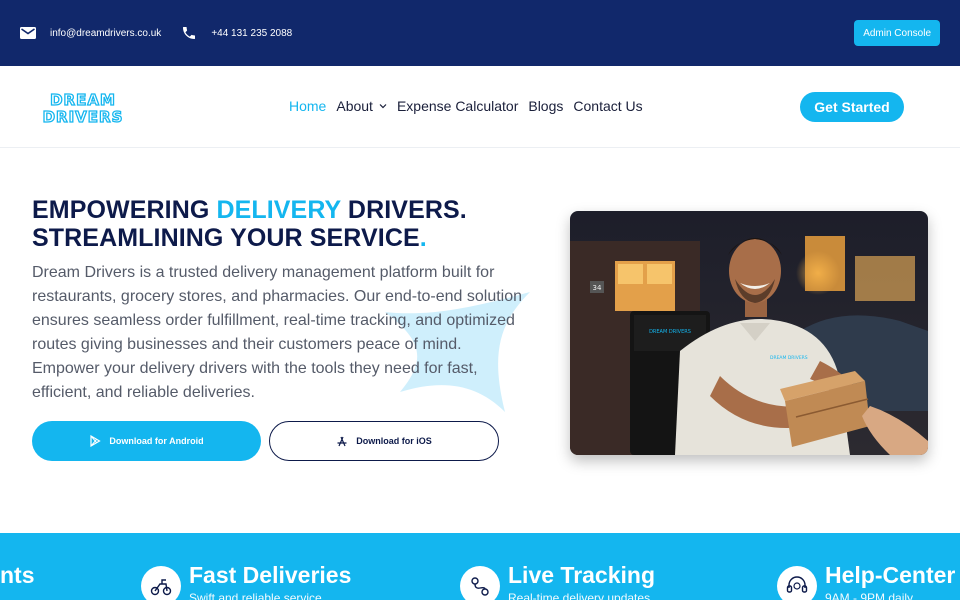  Describe the element at coordinates (354, 106) in the screenshot. I see `nav-about-label: About` at that location.